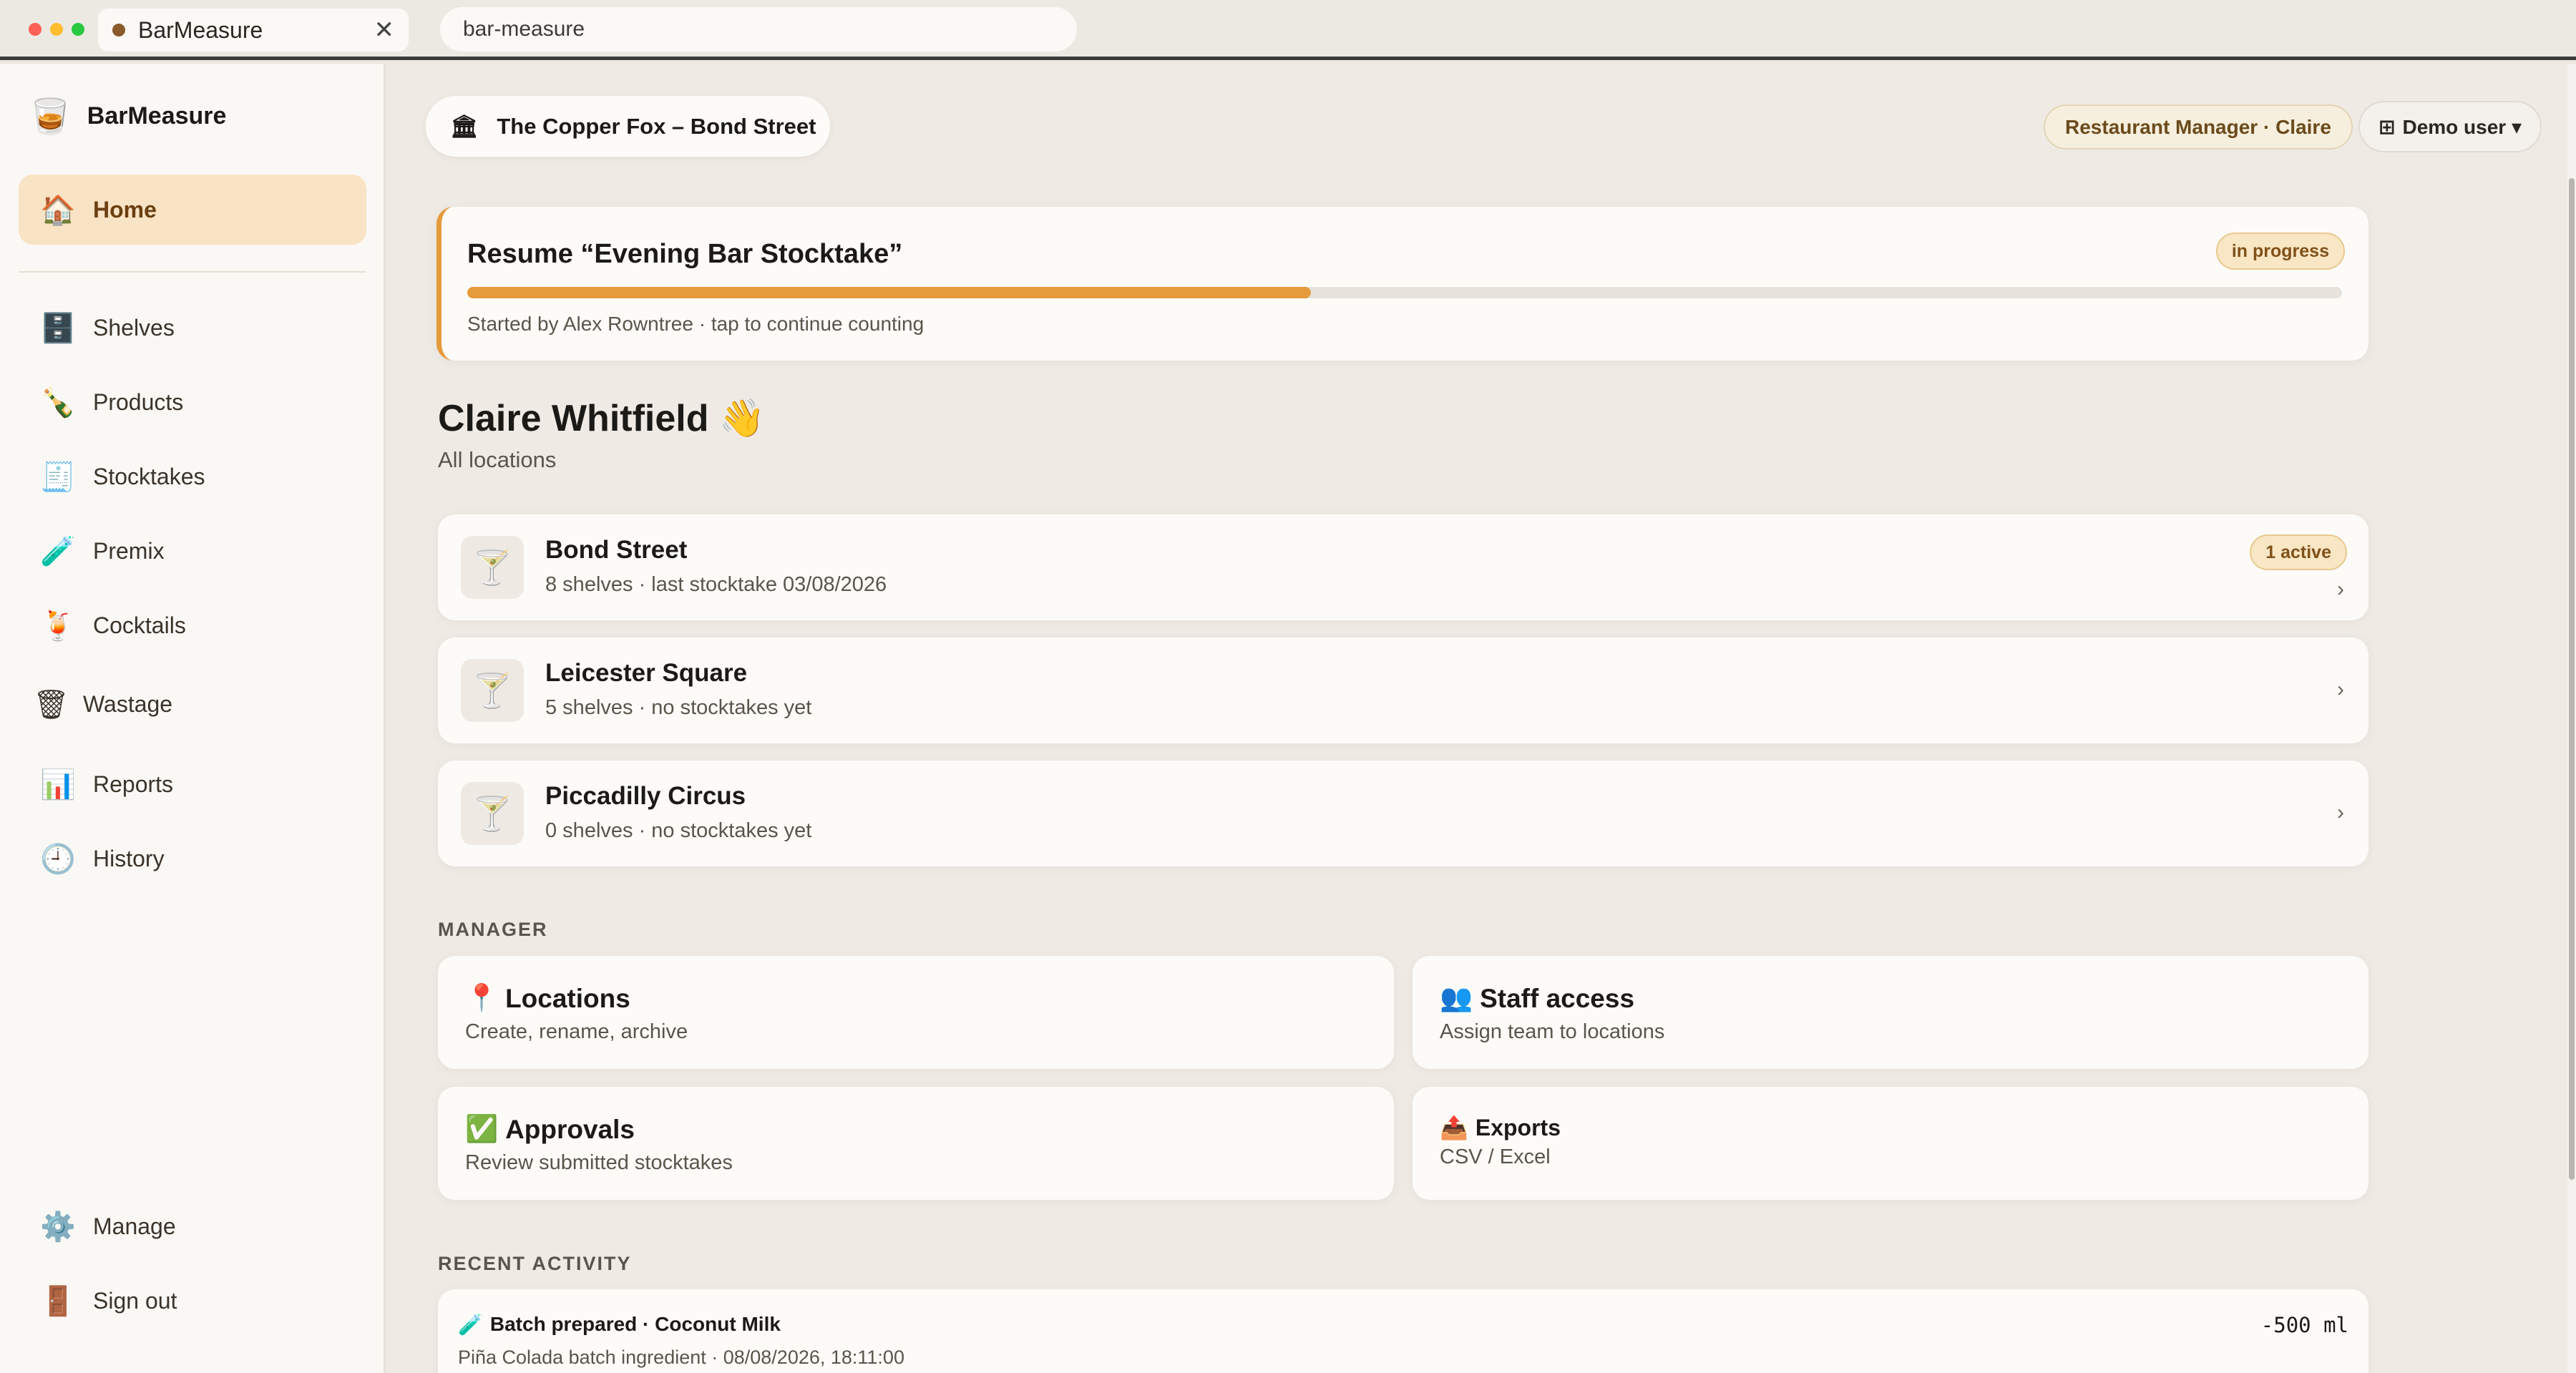  I want to click on minimize-window-button, so click(56, 29).